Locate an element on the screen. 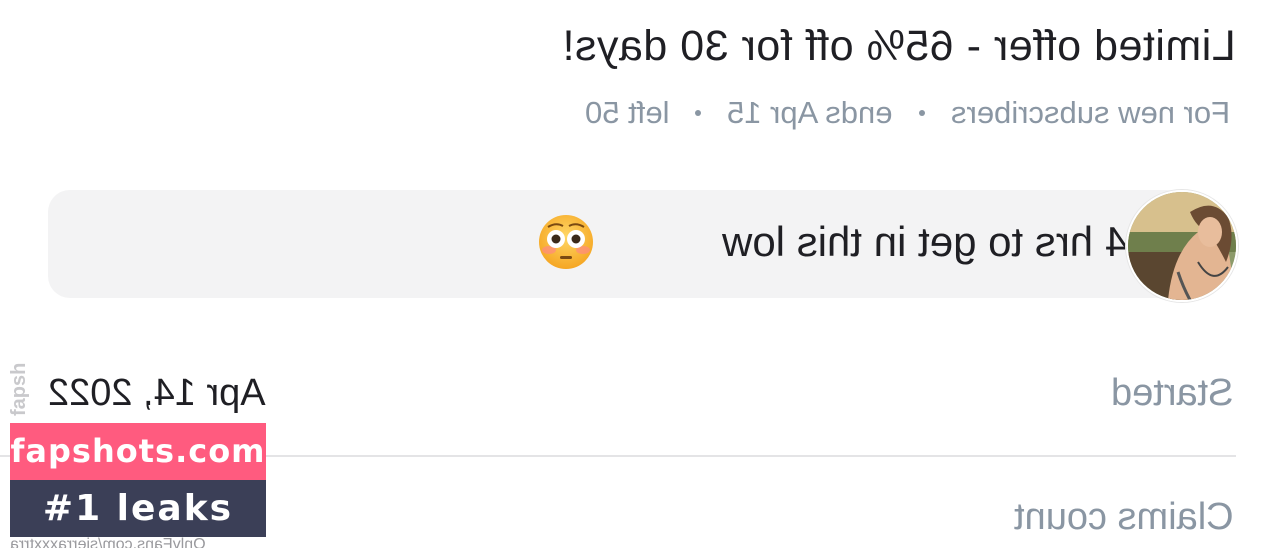 The width and height of the screenshot is (1284, 548). watermark-url-text: OnlyFans.com/sierraxxxtrra is located at coordinates (108, 542).